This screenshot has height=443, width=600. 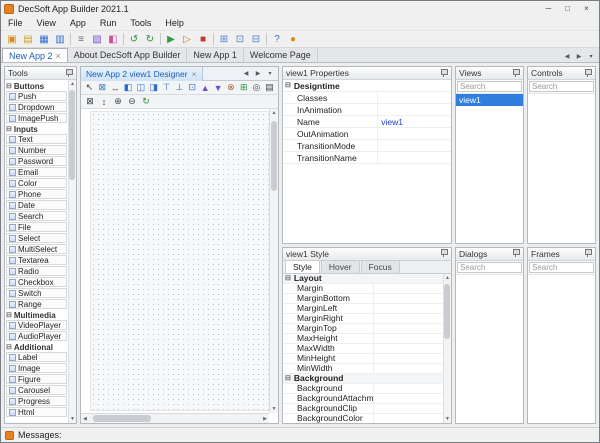 I want to click on tool-progress: Progress, so click(x=36, y=401).